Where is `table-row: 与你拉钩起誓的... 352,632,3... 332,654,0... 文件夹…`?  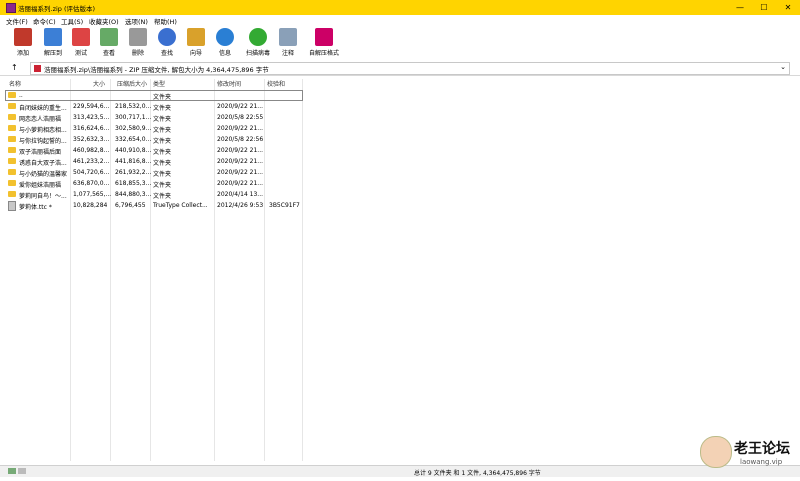 table-row: 与你拉钩起誓的... 352,632,3... 332,654,0... 文件夹… is located at coordinates (401, 139).